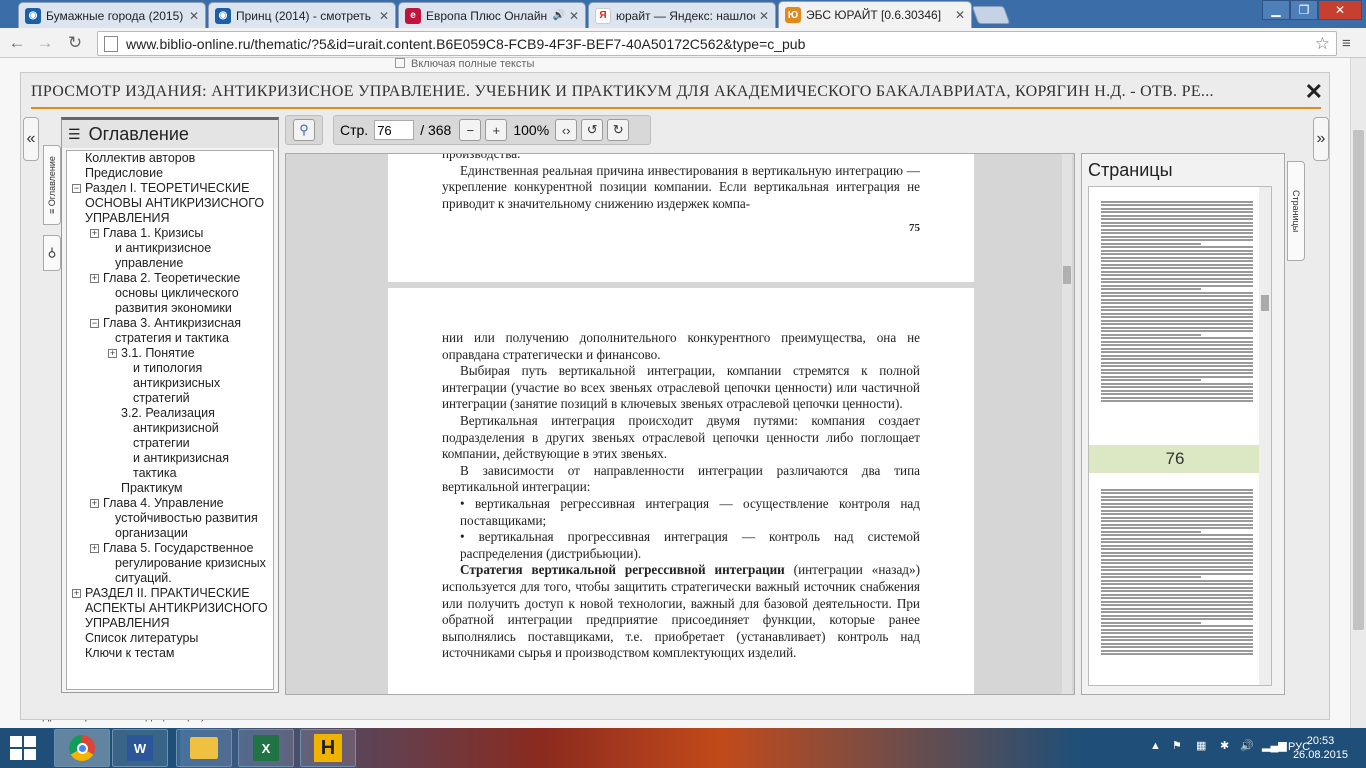  What do you see at coordinates (558, 15) in the screenshot?
I see `audio-playing-icon: 🔊` at bounding box center [558, 15].